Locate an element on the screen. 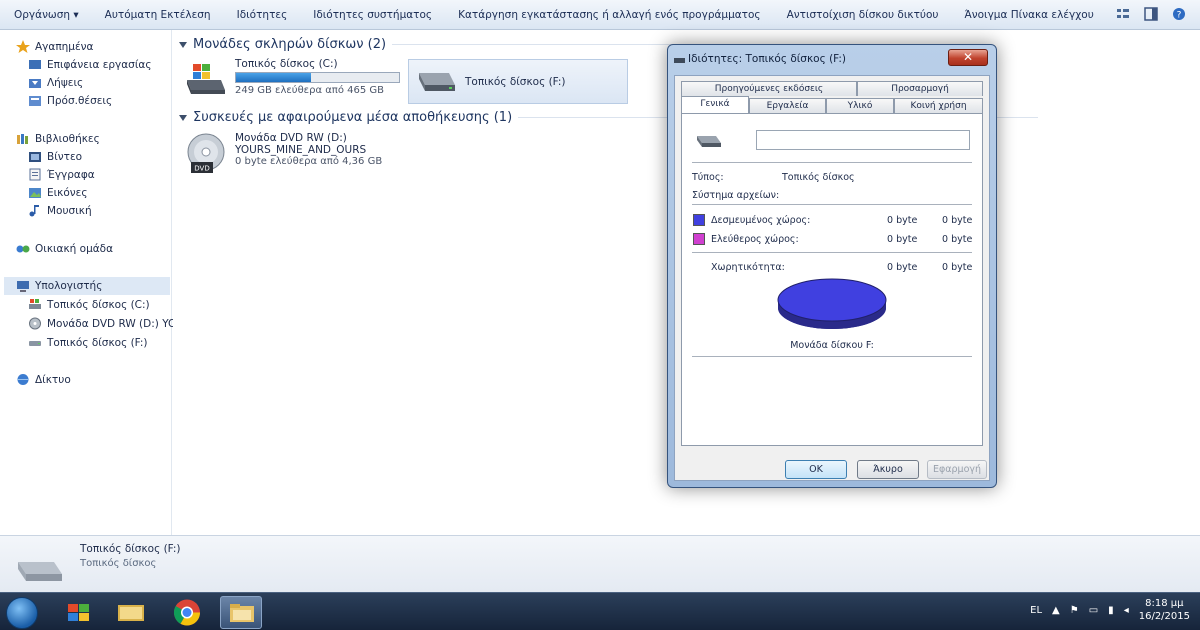 The width and height of the screenshot is (1200, 630). free-space-size: 0 byte is located at coordinates (957, 239).